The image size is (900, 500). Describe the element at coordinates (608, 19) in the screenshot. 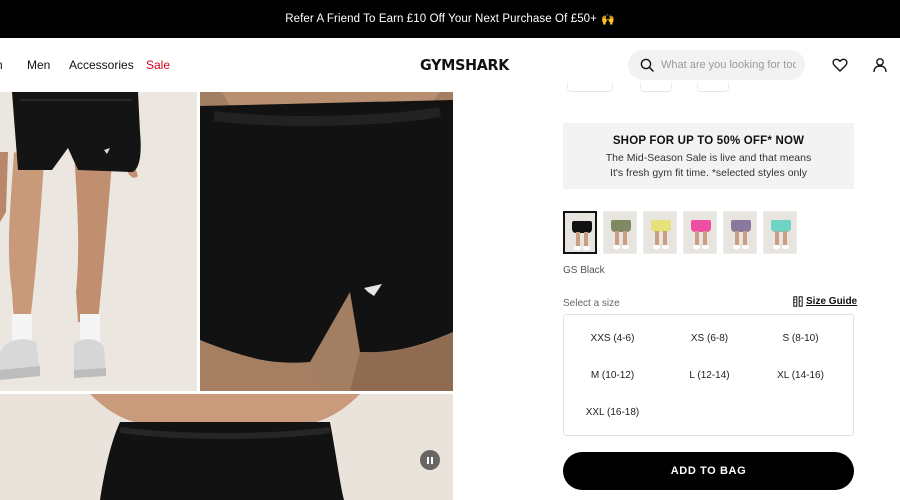

I see `promo-emoji: 🙌` at that location.